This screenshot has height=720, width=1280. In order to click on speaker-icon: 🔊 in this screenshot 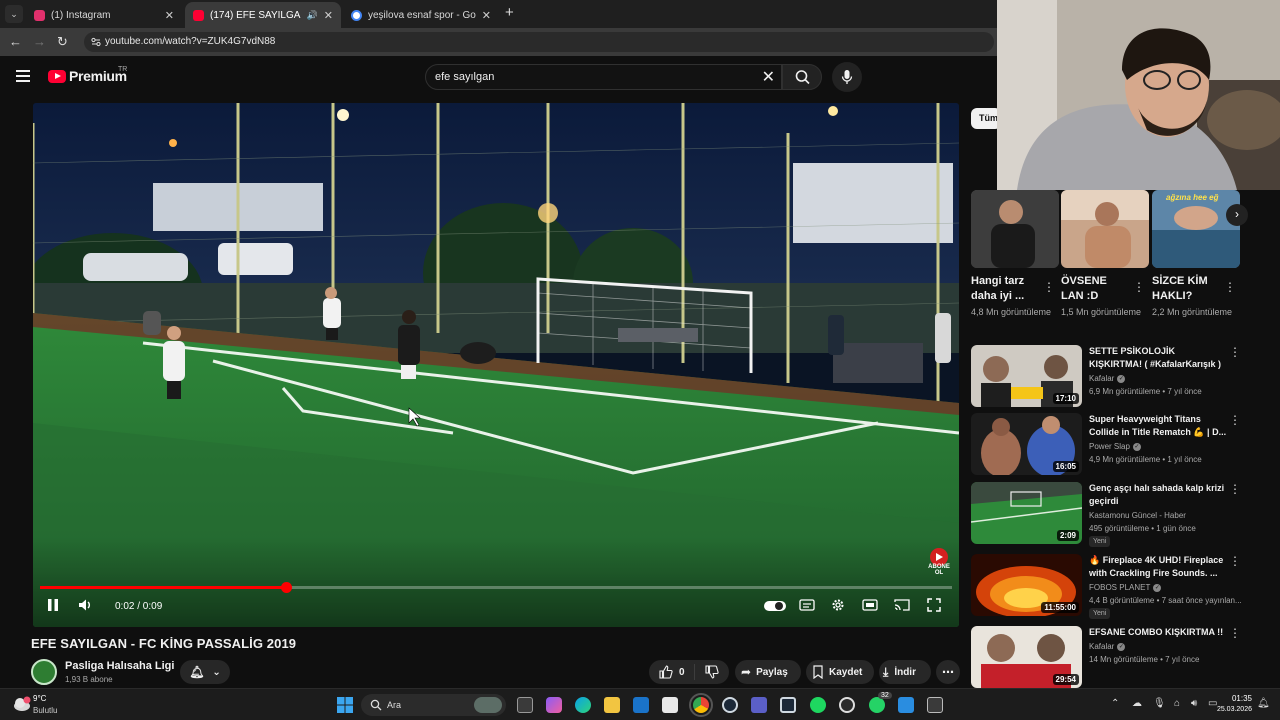, I will do `click(312, 15)`.